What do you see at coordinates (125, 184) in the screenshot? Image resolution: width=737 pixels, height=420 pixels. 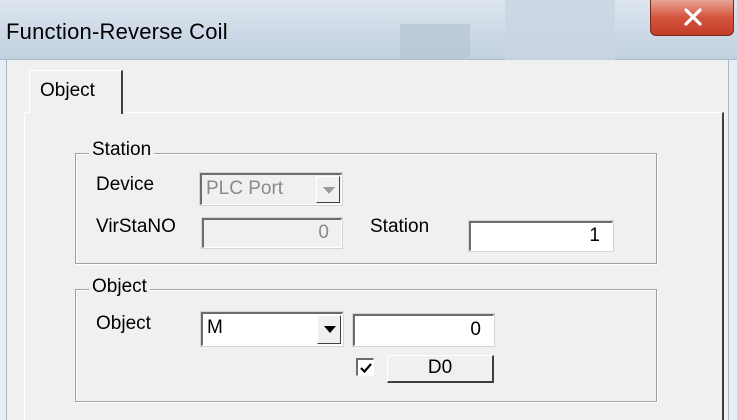 I see `device-label: Device` at bounding box center [125, 184].